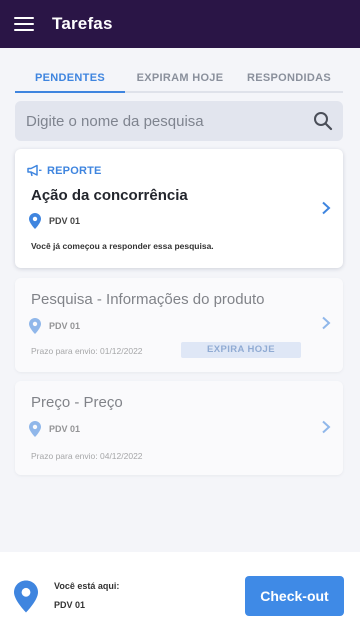  I want to click on survey-title: Ação da concorrência, so click(109, 195).